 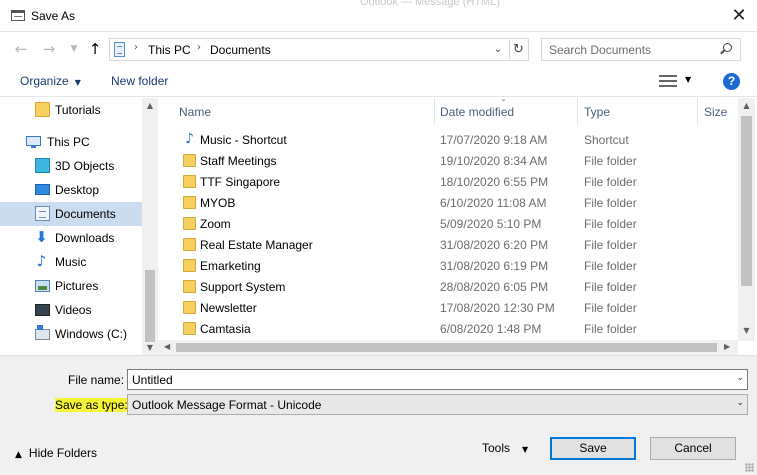 I want to click on file-list-horizontal-scrollbar: ◀ ▶, so click(x=448, y=347).